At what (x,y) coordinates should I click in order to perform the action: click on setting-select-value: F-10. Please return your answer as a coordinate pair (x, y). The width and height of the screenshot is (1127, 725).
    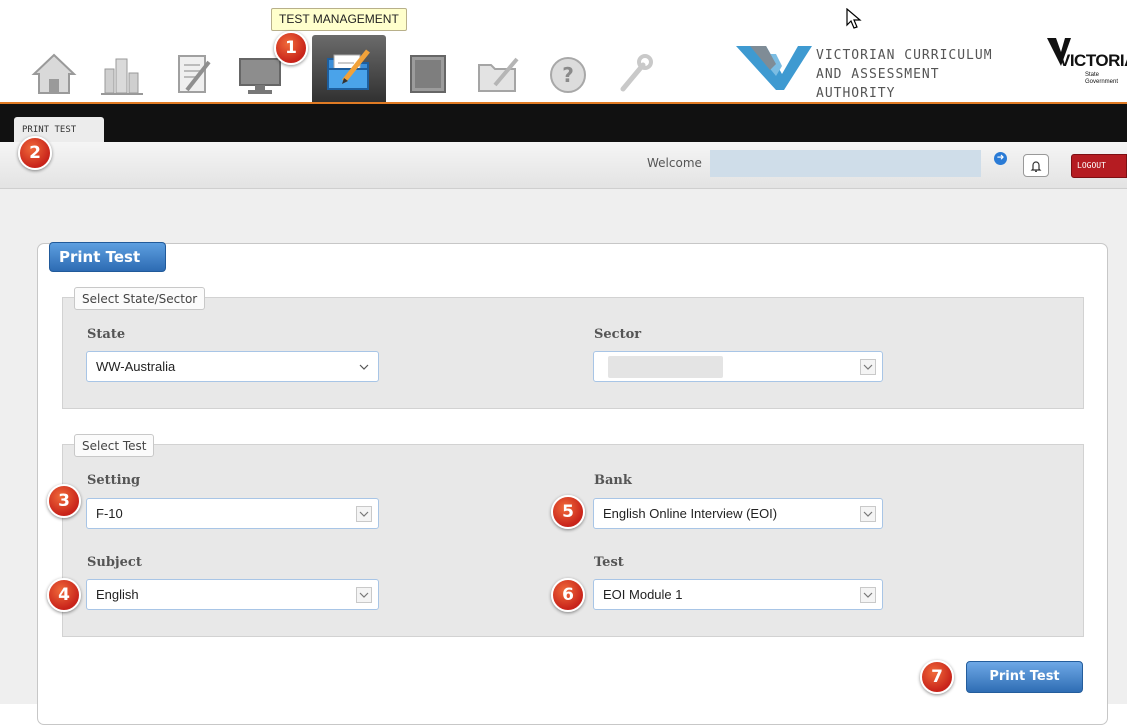
    Looking at the image, I should click on (109, 513).